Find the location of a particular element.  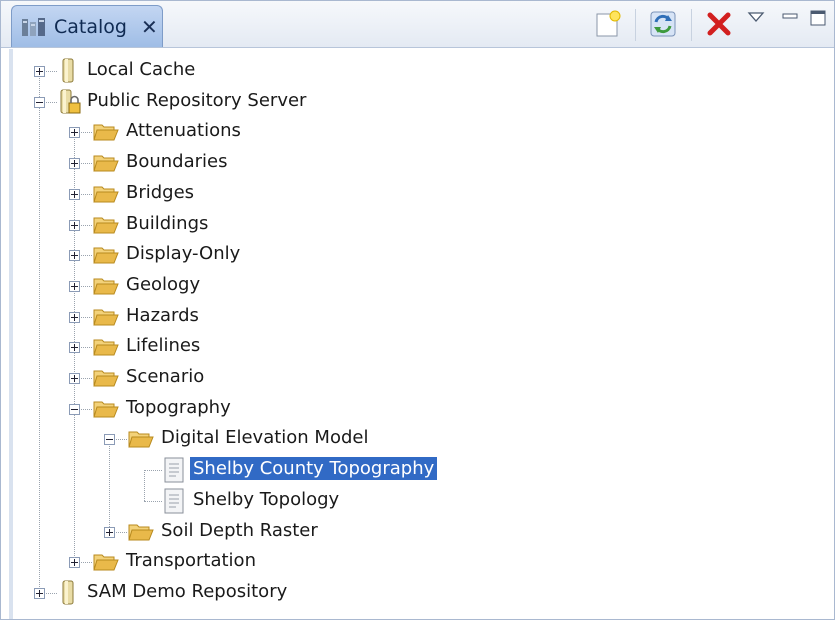

tree-item-label: SAM Demo Repository is located at coordinates (187, 591).